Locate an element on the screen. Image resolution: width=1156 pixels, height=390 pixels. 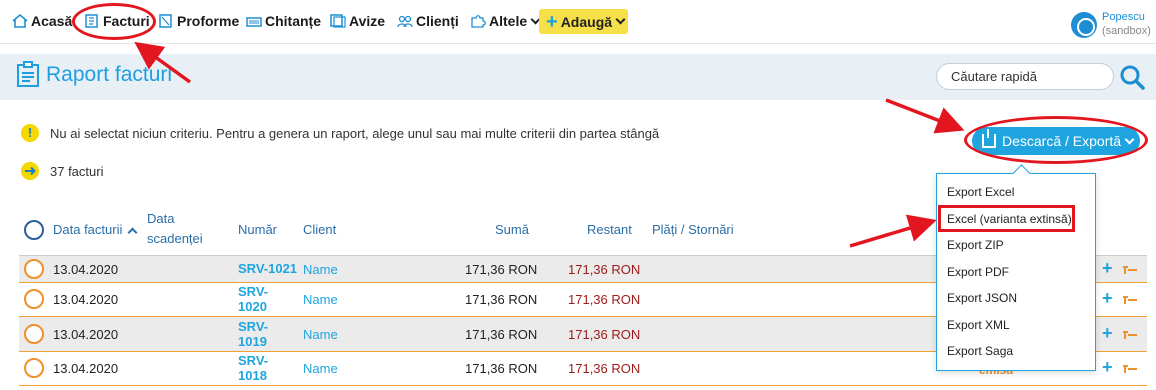
column-data-scadentei: Data is located at coordinates (160, 218).